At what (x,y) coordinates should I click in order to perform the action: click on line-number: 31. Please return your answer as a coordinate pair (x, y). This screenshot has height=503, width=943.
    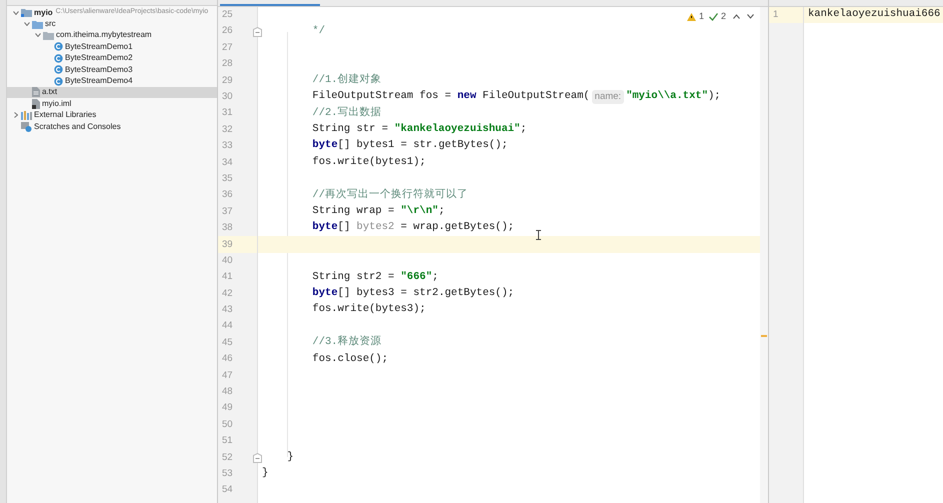
    Looking at the image, I should click on (227, 113).